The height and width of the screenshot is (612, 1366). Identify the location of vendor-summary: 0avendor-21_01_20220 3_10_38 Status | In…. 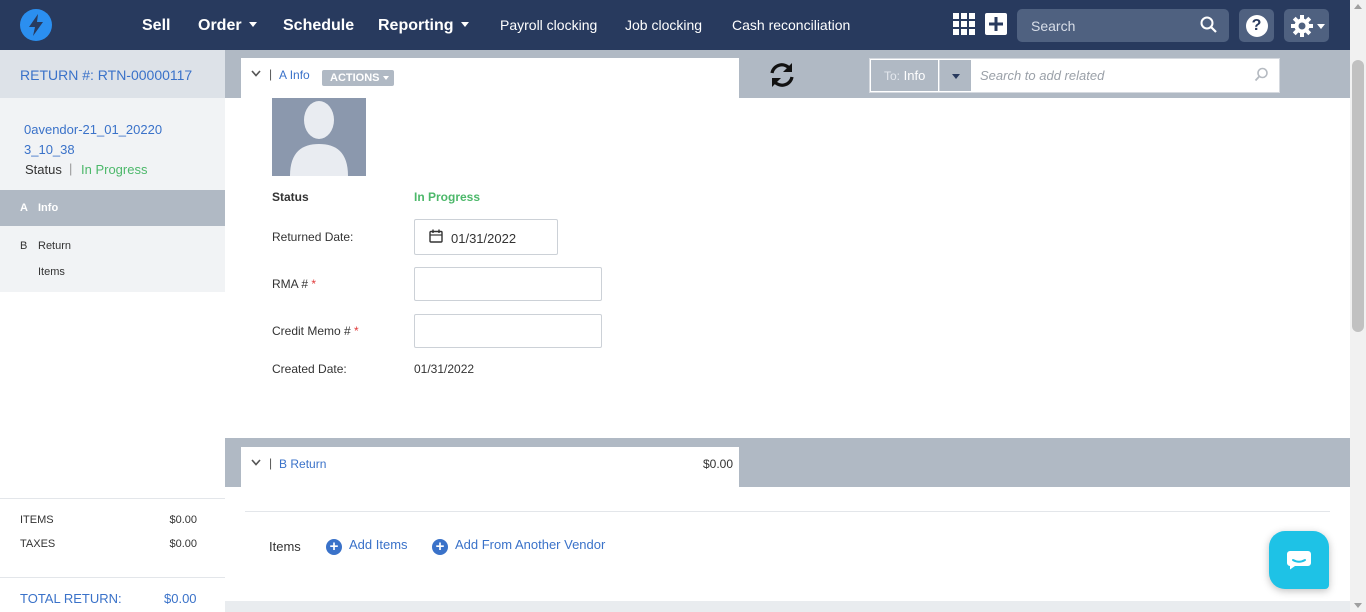
(112, 144).